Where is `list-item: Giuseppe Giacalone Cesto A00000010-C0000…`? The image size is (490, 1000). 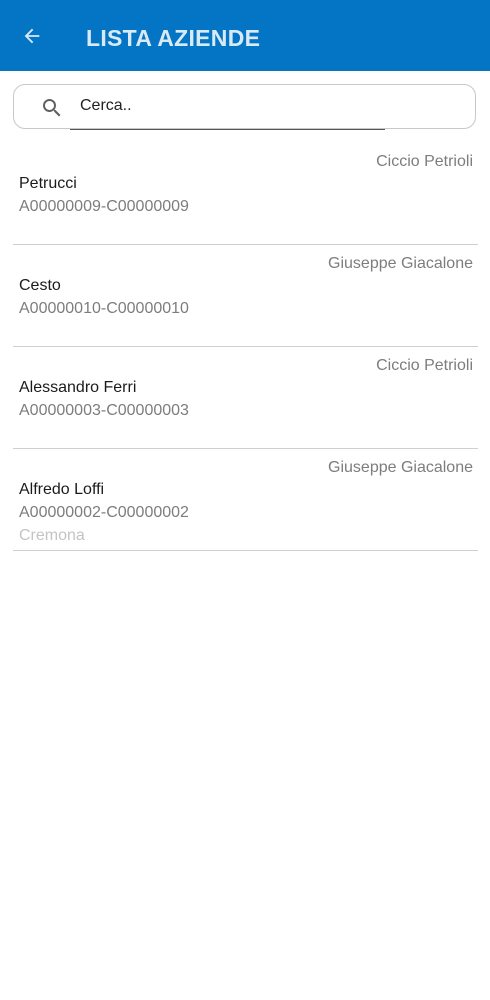
list-item: Giuseppe Giacalone Cesto A00000010-C0000… is located at coordinates (245, 296).